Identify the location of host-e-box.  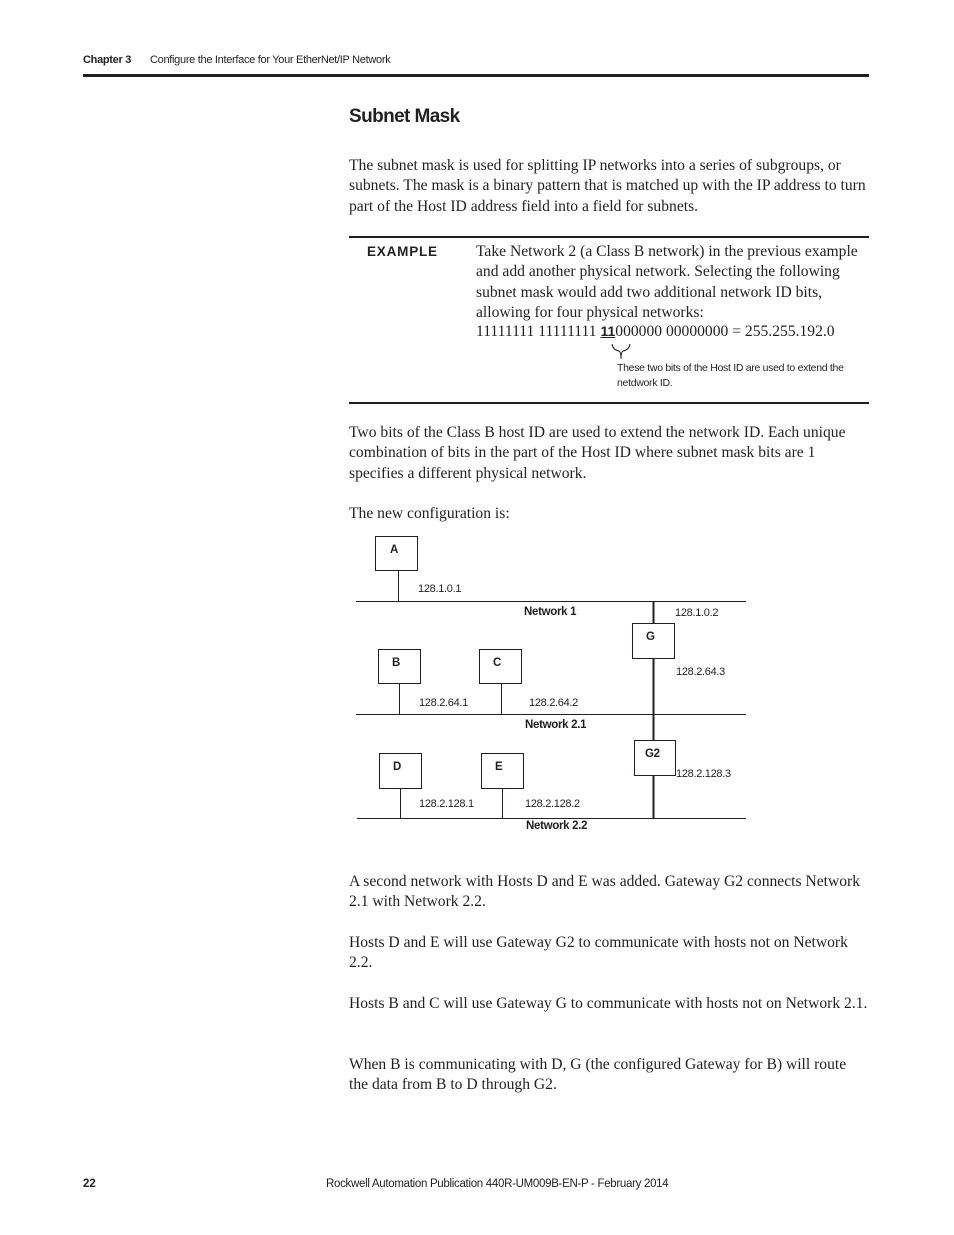
(502, 771).